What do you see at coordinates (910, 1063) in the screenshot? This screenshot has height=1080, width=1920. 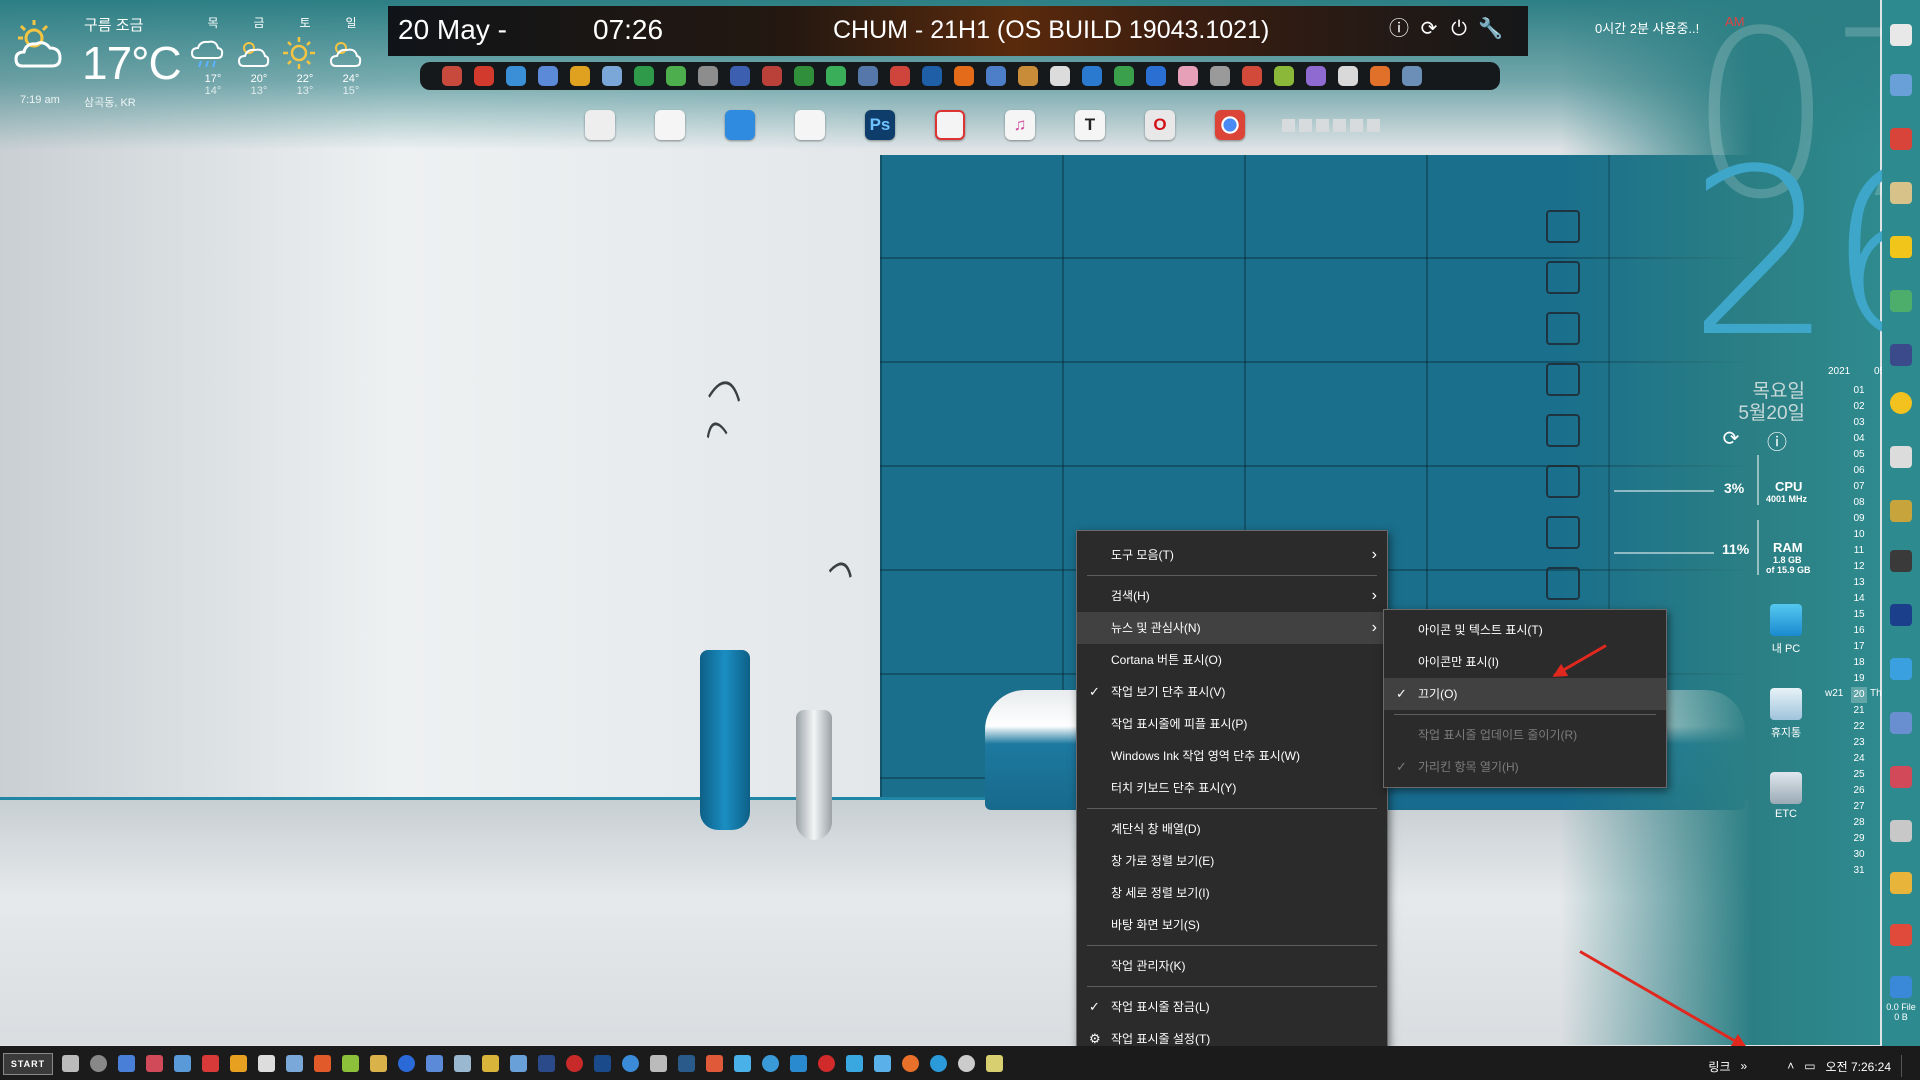 I see `firefox-icon` at bounding box center [910, 1063].